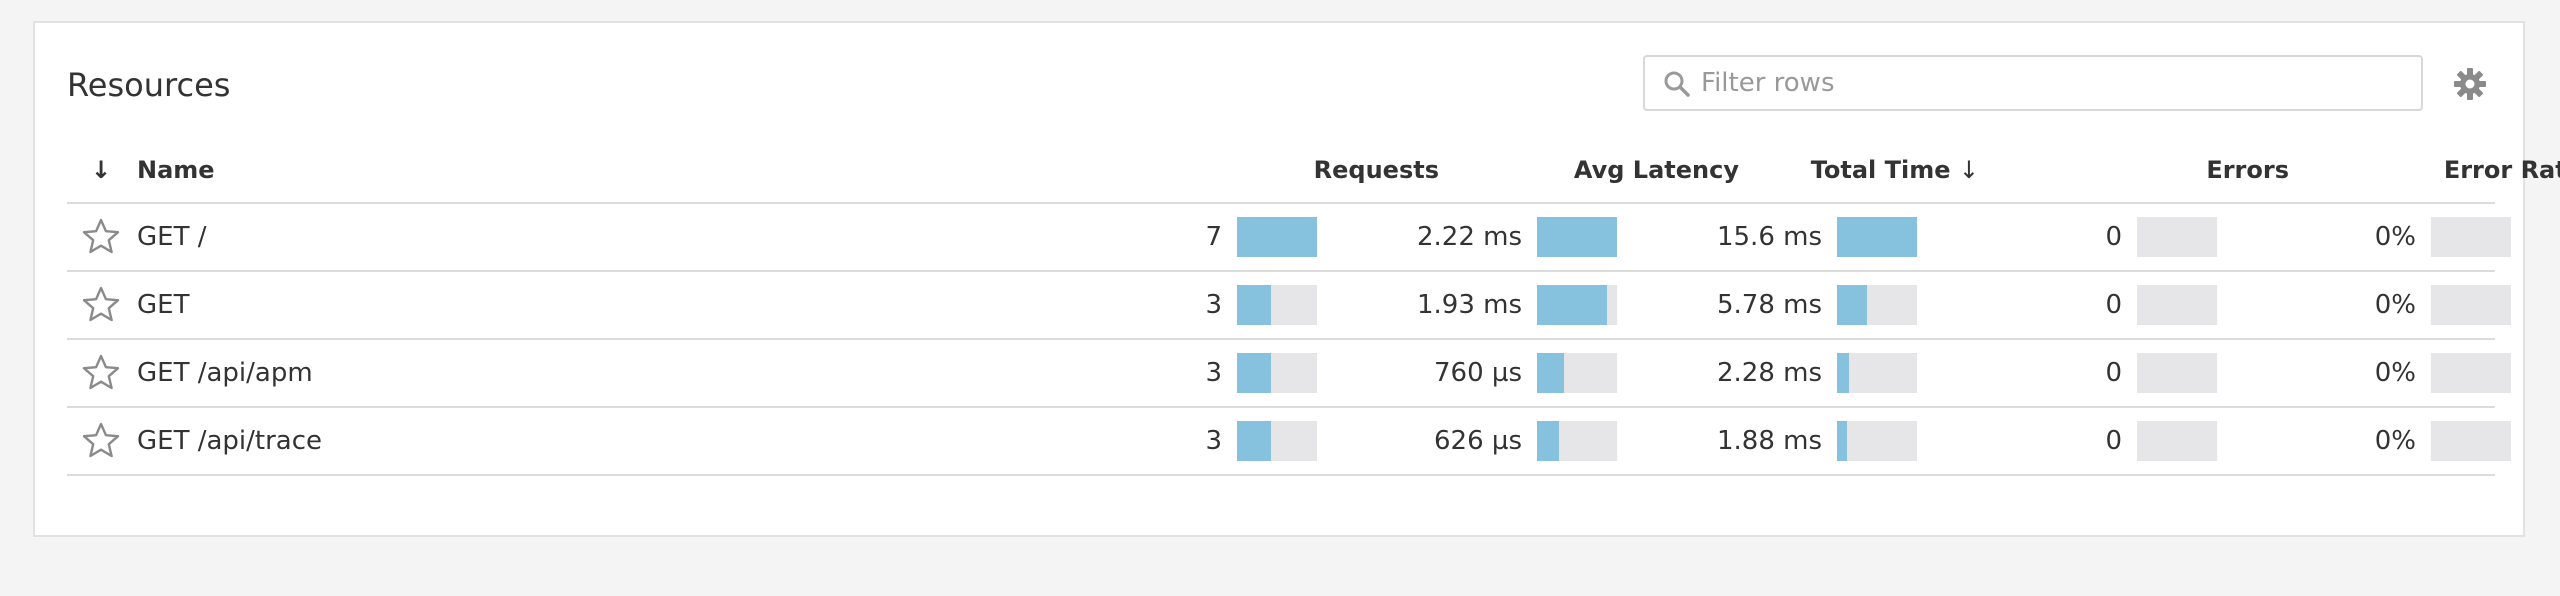  I want to click on table-row: GET /api/trace 3 626 µs 1.88 ms 0 0%, so click(1289, 442).